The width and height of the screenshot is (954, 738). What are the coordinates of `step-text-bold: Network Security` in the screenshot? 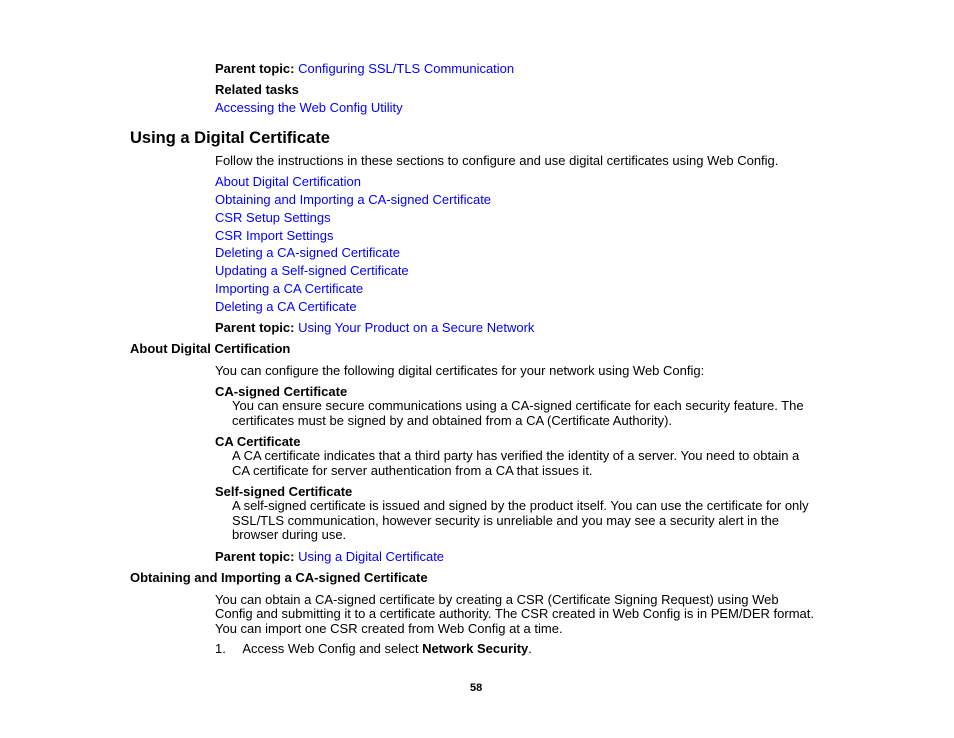 It's located at (475, 648).